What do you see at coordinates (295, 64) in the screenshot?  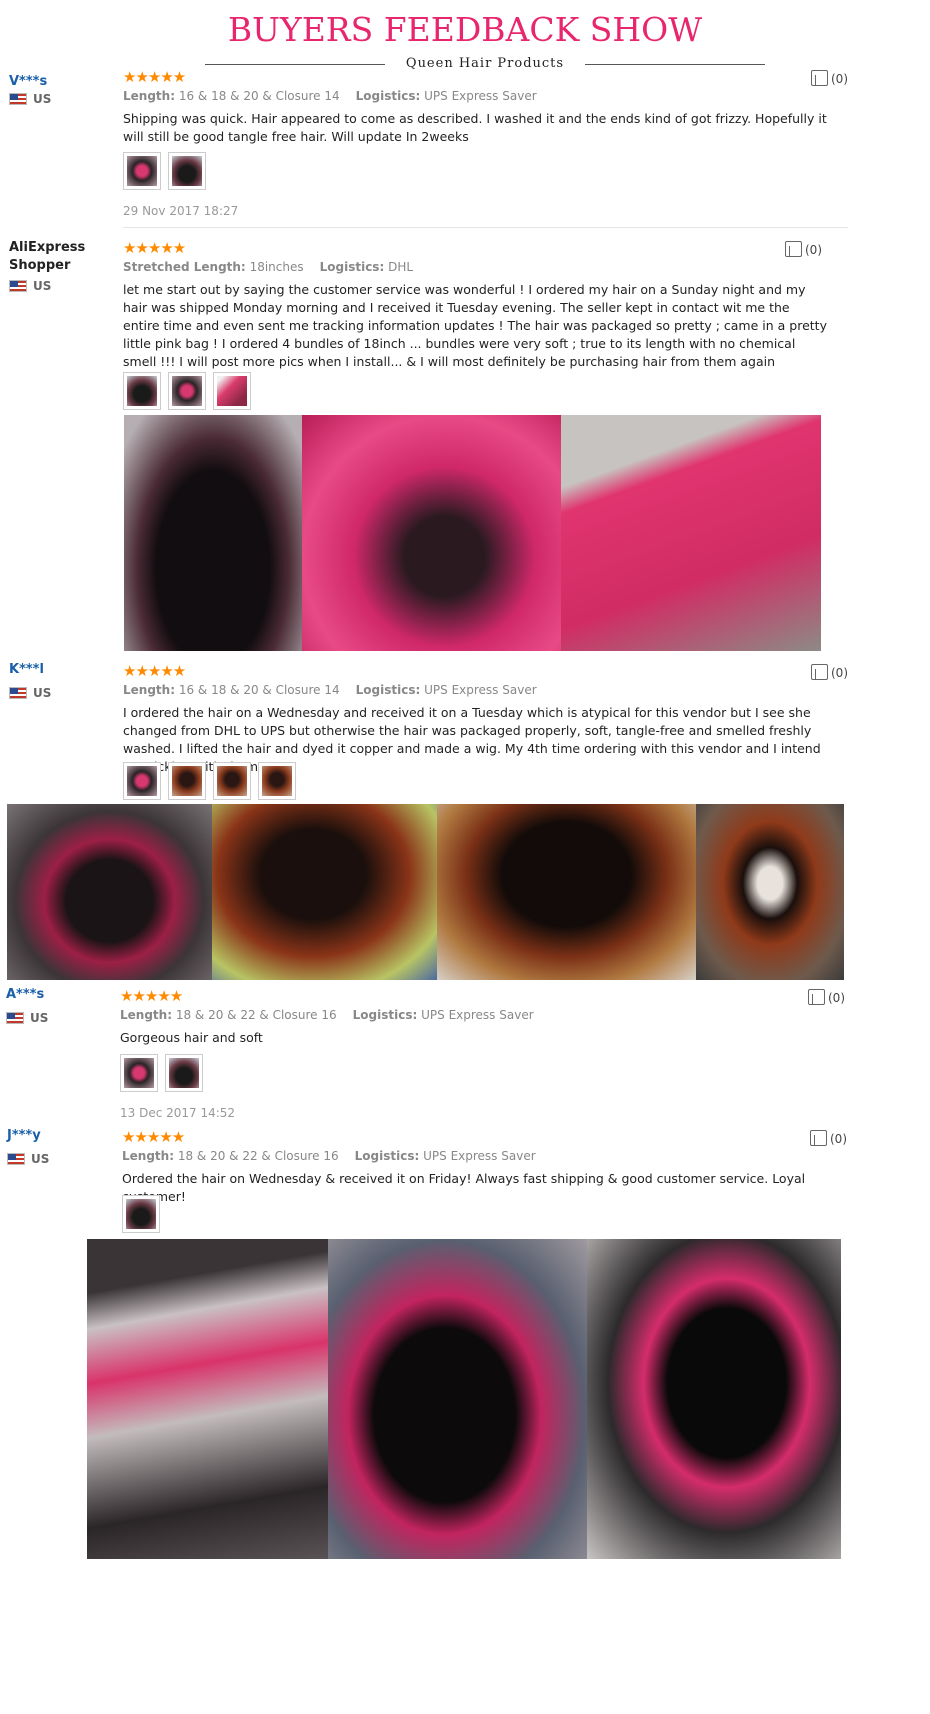 I see `divider-left` at bounding box center [295, 64].